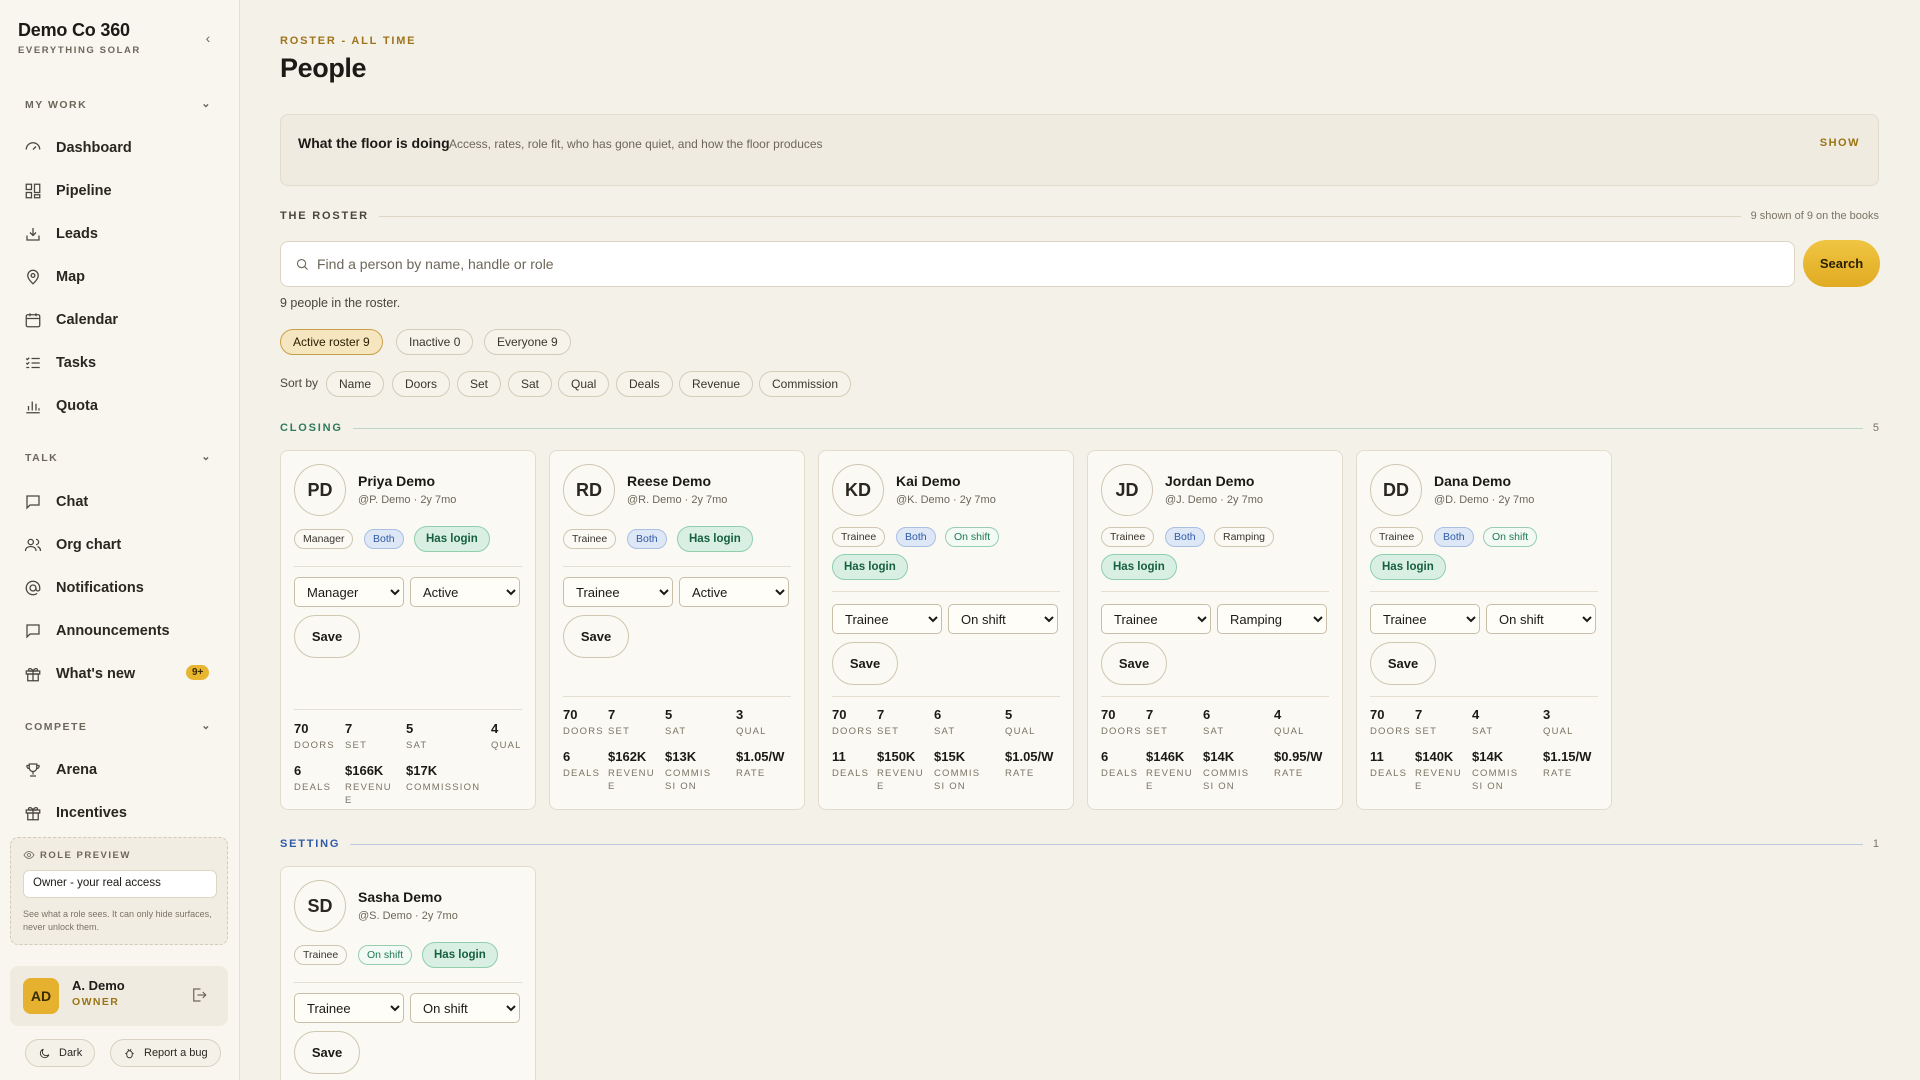 The width and height of the screenshot is (1920, 1080). I want to click on sidebar-item-incentives: Incentives, so click(124, 813).